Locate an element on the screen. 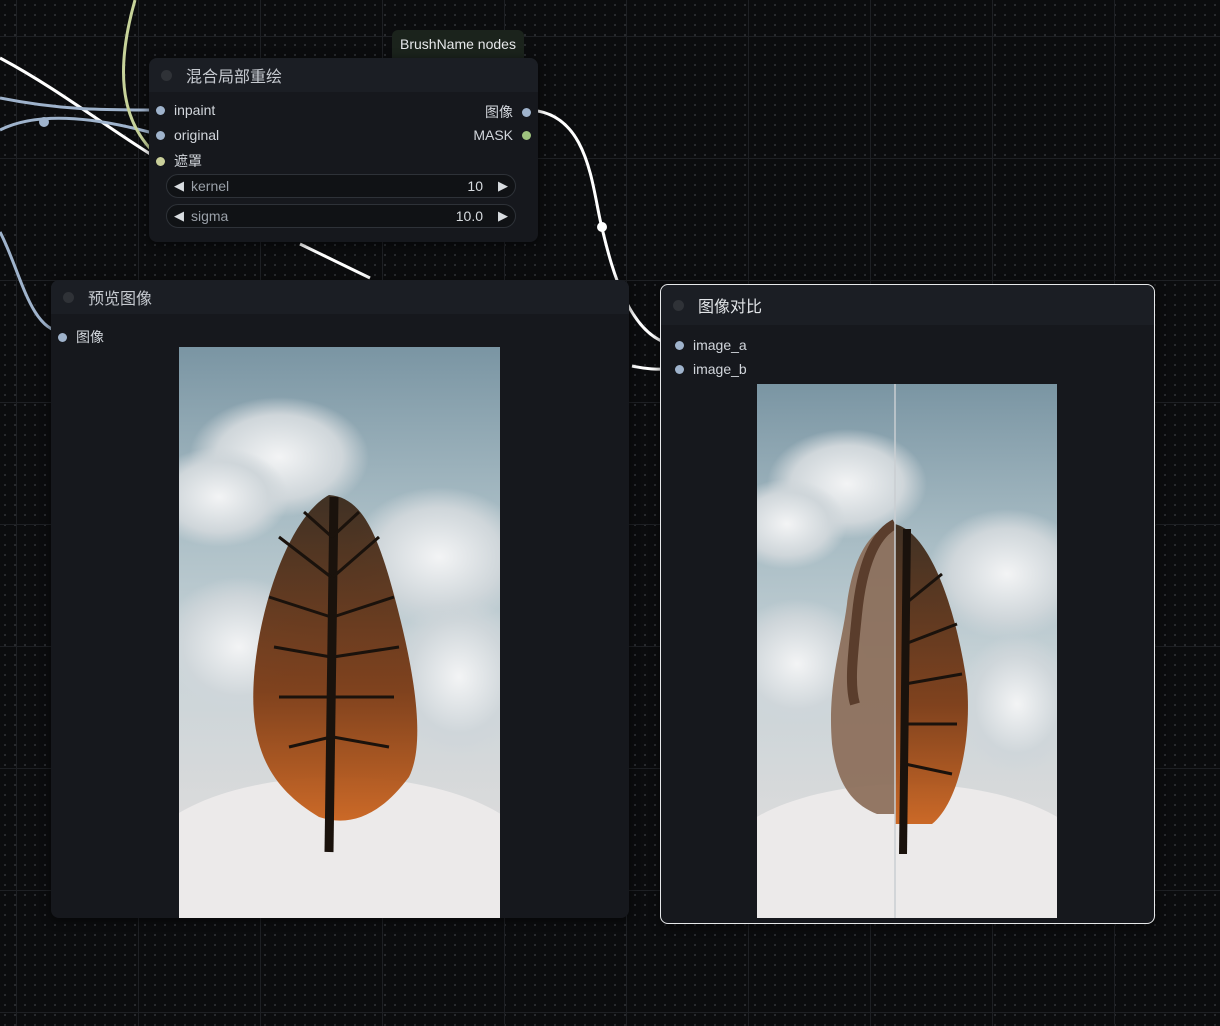 This screenshot has width=1220, height=1026. widget-value: 10 is located at coordinates (475, 186).